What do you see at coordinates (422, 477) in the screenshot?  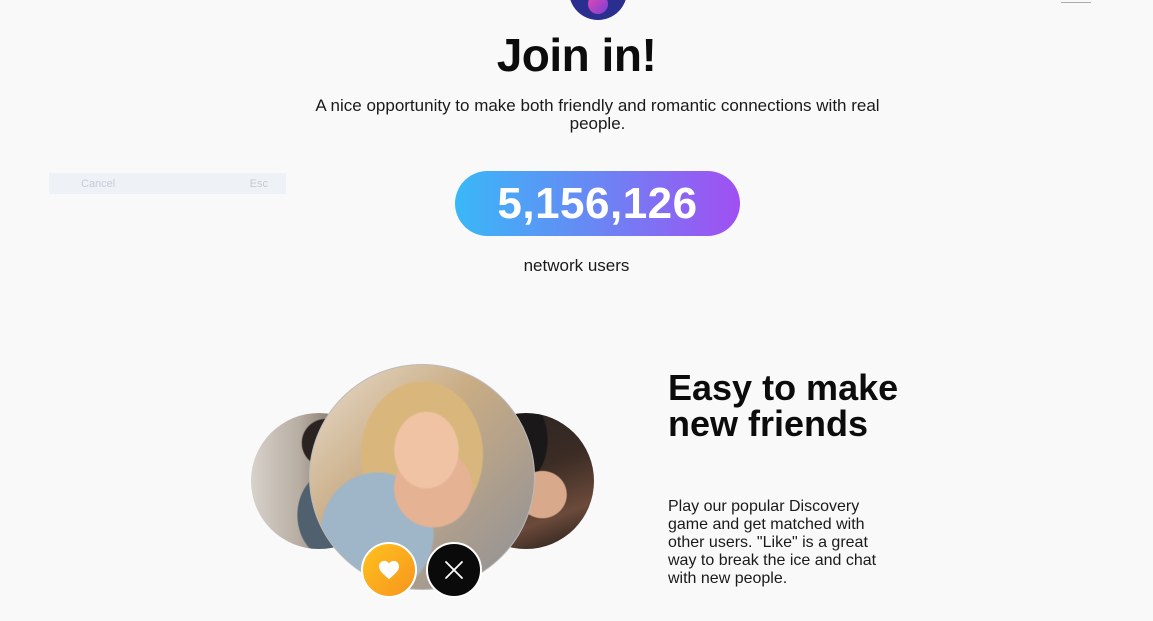 I see `profile-photo-main` at bounding box center [422, 477].